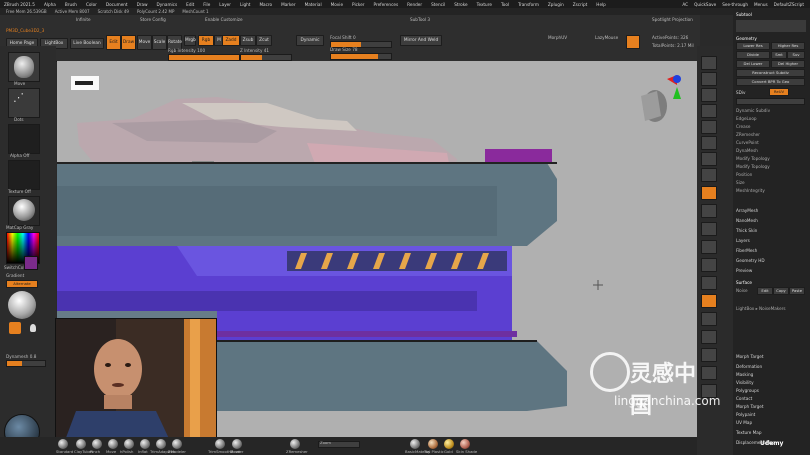 This screenshot has height=455, width=810. What do you see at coordinates (753, 46) in the screenshot?
I see `lower-res-button: Lower Res` at bounding box center [753, 46].